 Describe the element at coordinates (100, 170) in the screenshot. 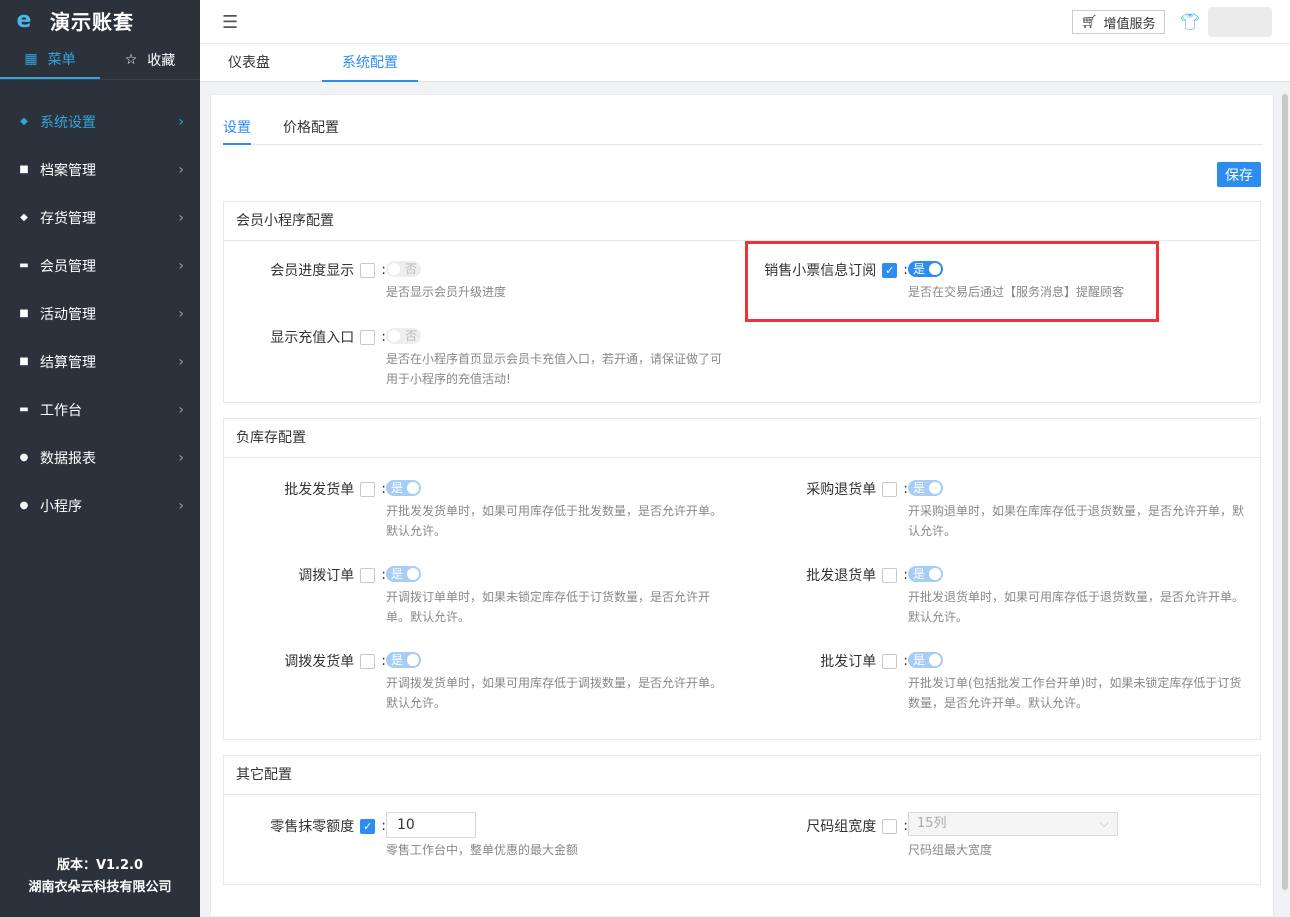

I see `sidebar-item-archives: ■ 档案管理 ›` at that location.